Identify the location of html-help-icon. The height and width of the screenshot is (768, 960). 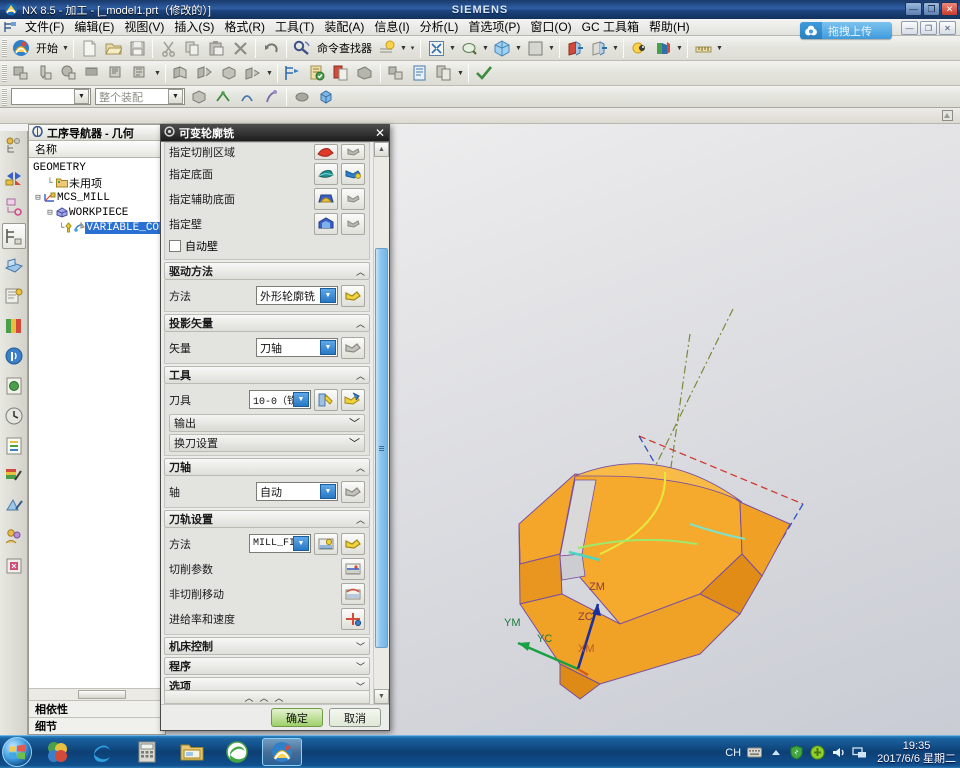
(14, 296).